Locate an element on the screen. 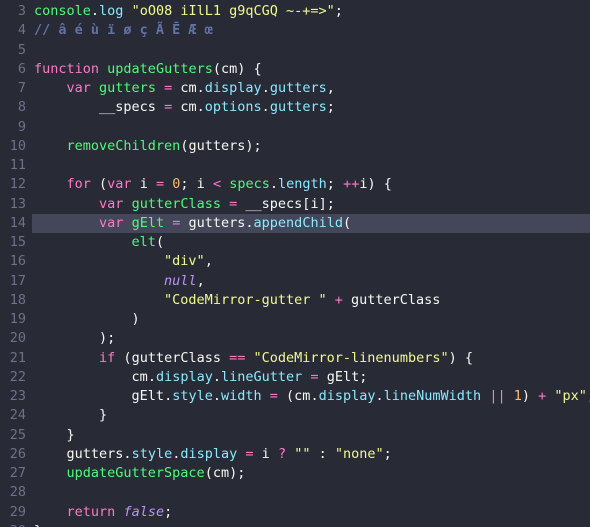 Image resolution: width=590 pixels, height=527 pixels. line-number: 30 is located at coordinates (16, 524).